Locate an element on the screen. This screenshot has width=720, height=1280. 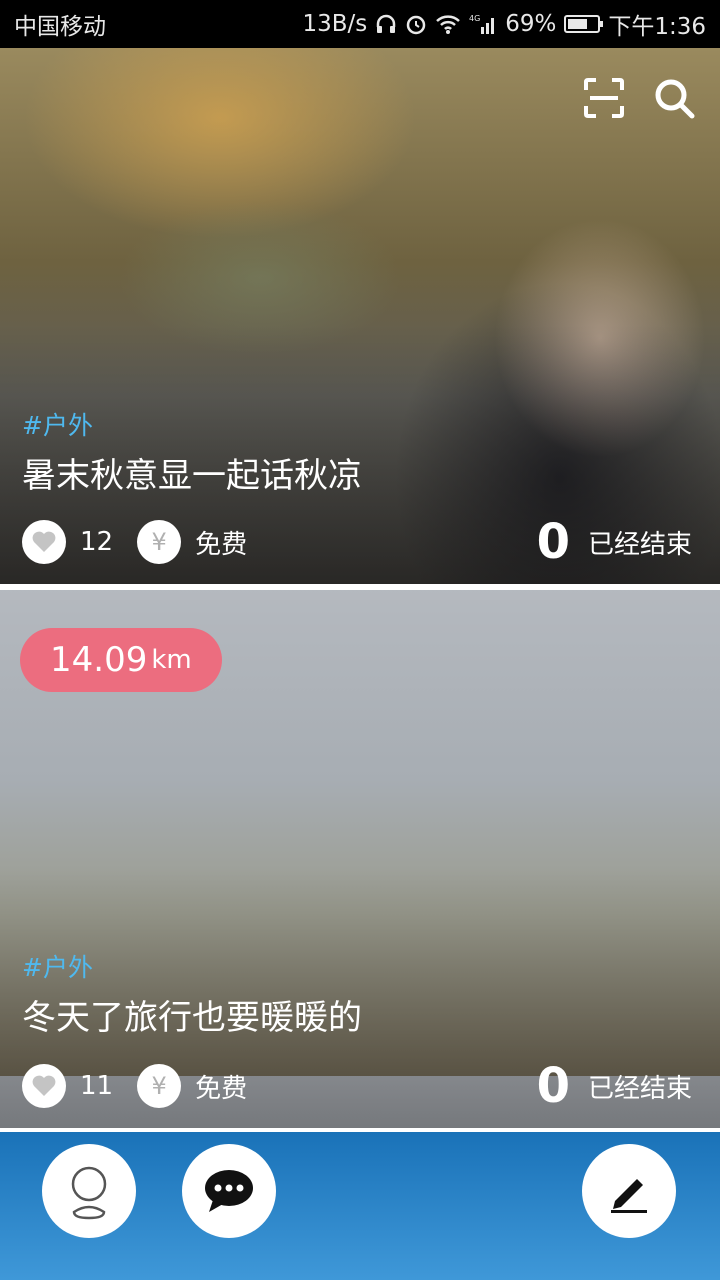
status-bar: 中国移动 13B/s 4G 69% 下午1:36 is located at coordinates (360, 24).